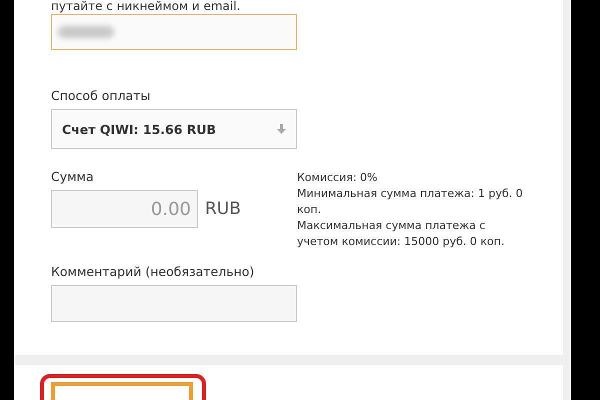  I want to click on field-label: Комментарий (необязательно), so click(153, 271).